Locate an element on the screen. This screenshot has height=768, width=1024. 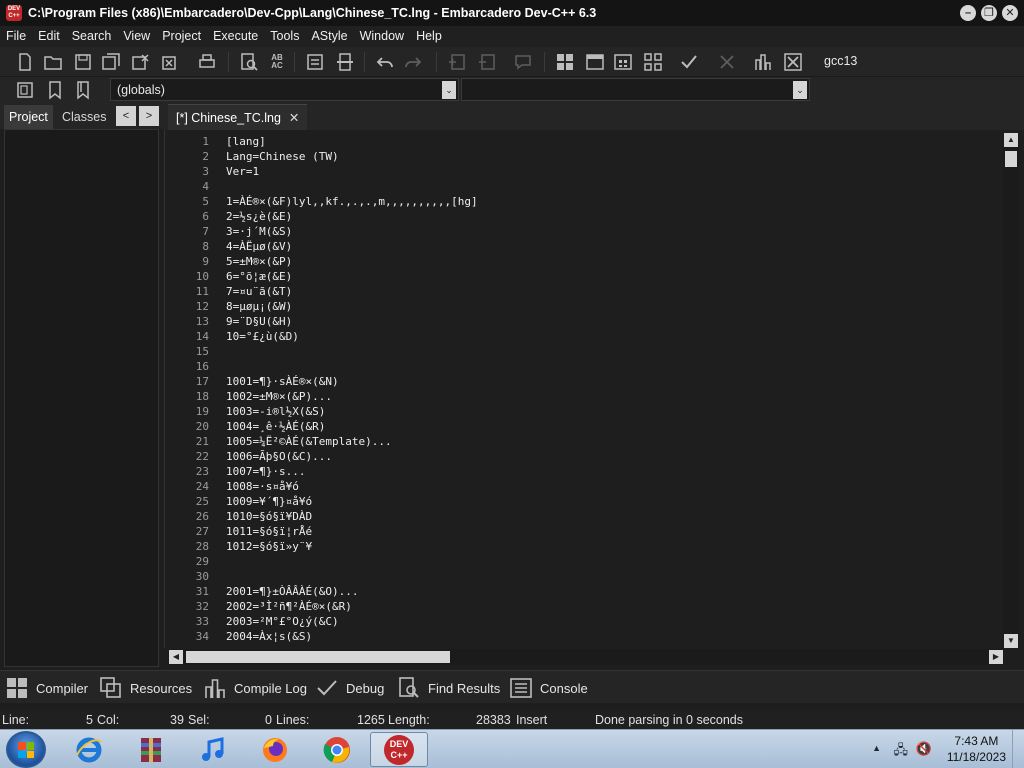
scroll-left-icon: ◀ is located at coordinates (176, 657).